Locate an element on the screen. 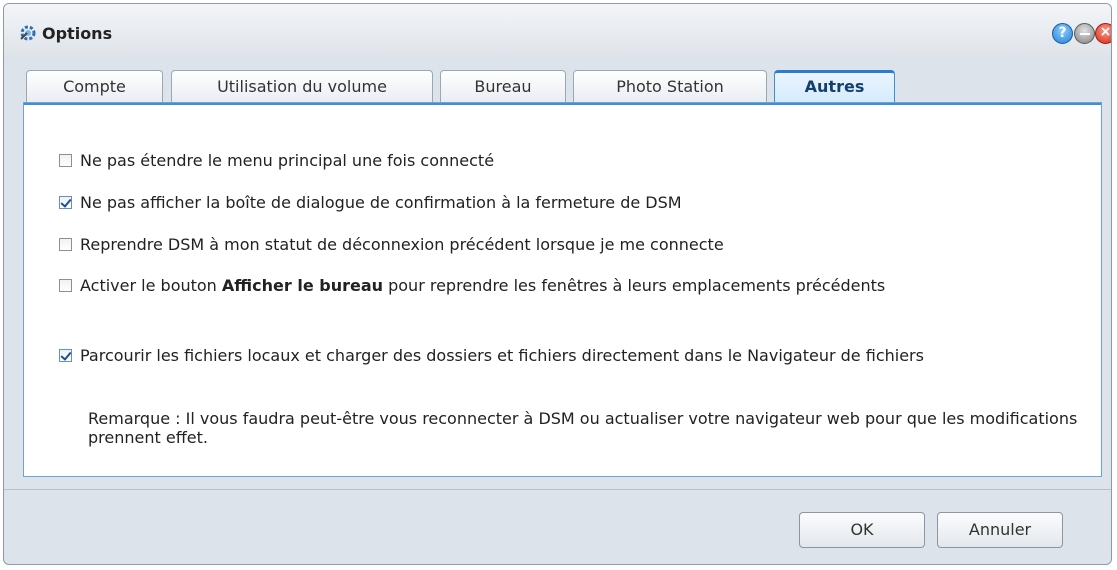 The height and width of the screenshot is (570, 1117). tab-utilisation-du-volume: Utilisation du volume is located at coordinates (302, 86).